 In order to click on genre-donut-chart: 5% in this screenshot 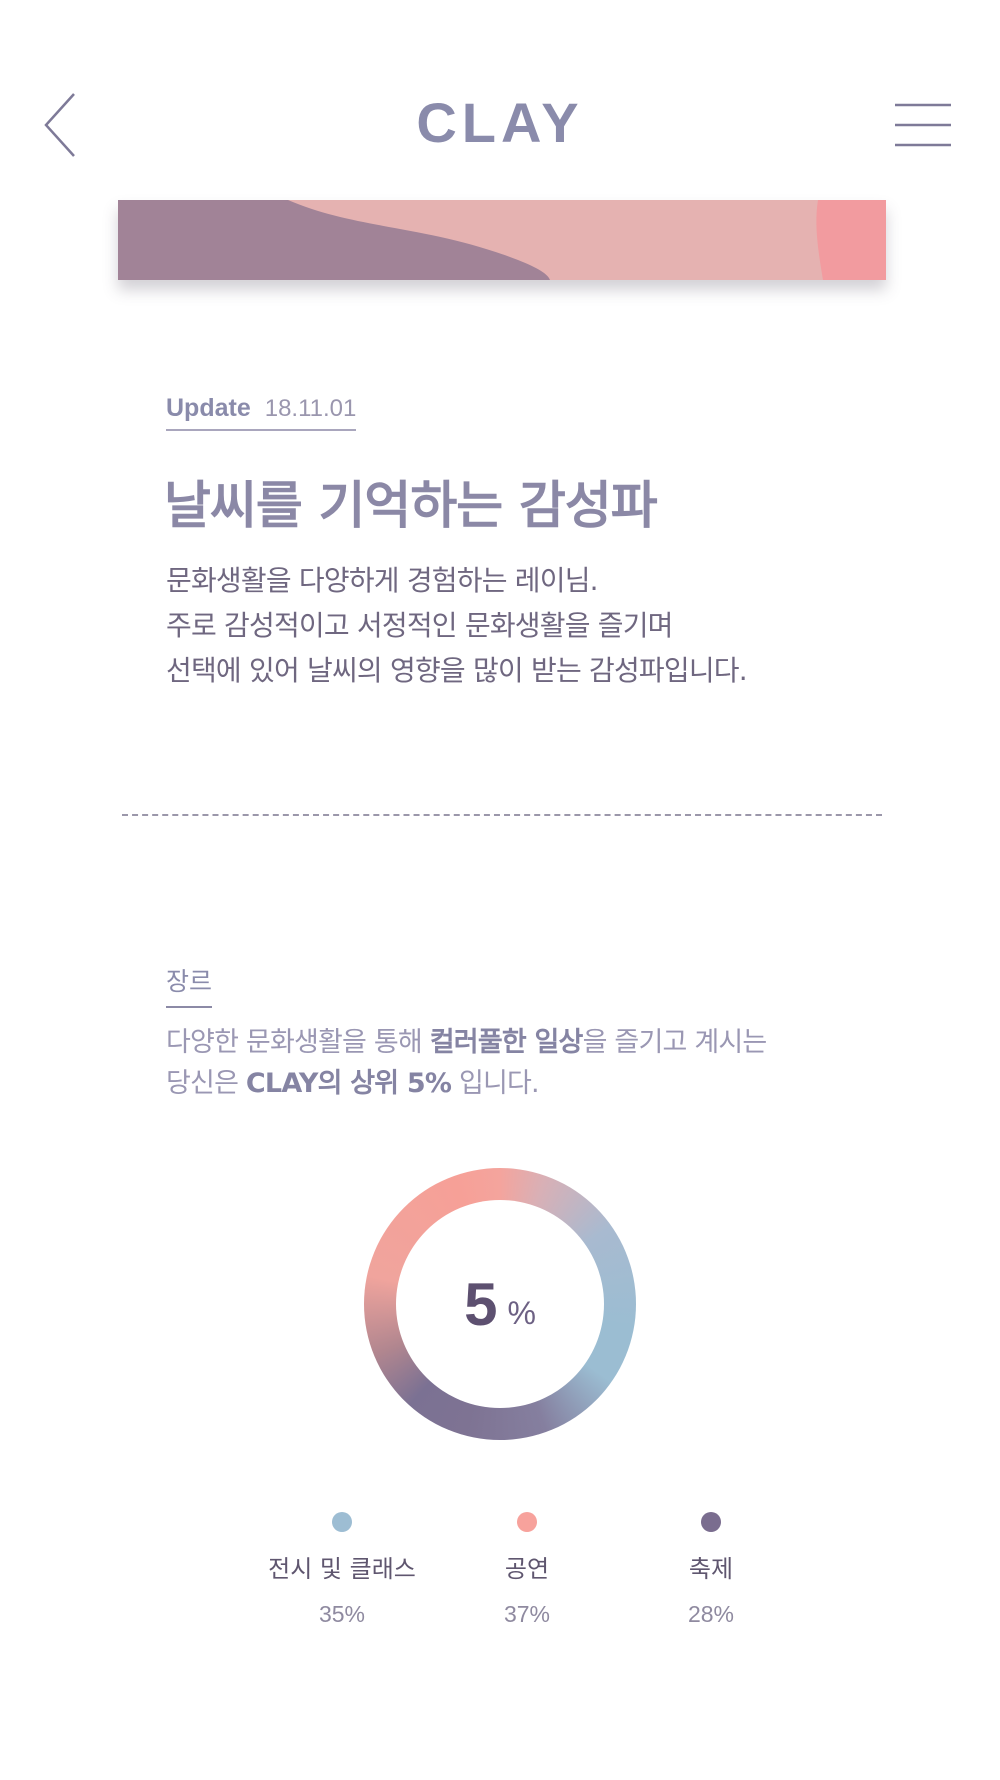, I will do `click(500, 1304)`.